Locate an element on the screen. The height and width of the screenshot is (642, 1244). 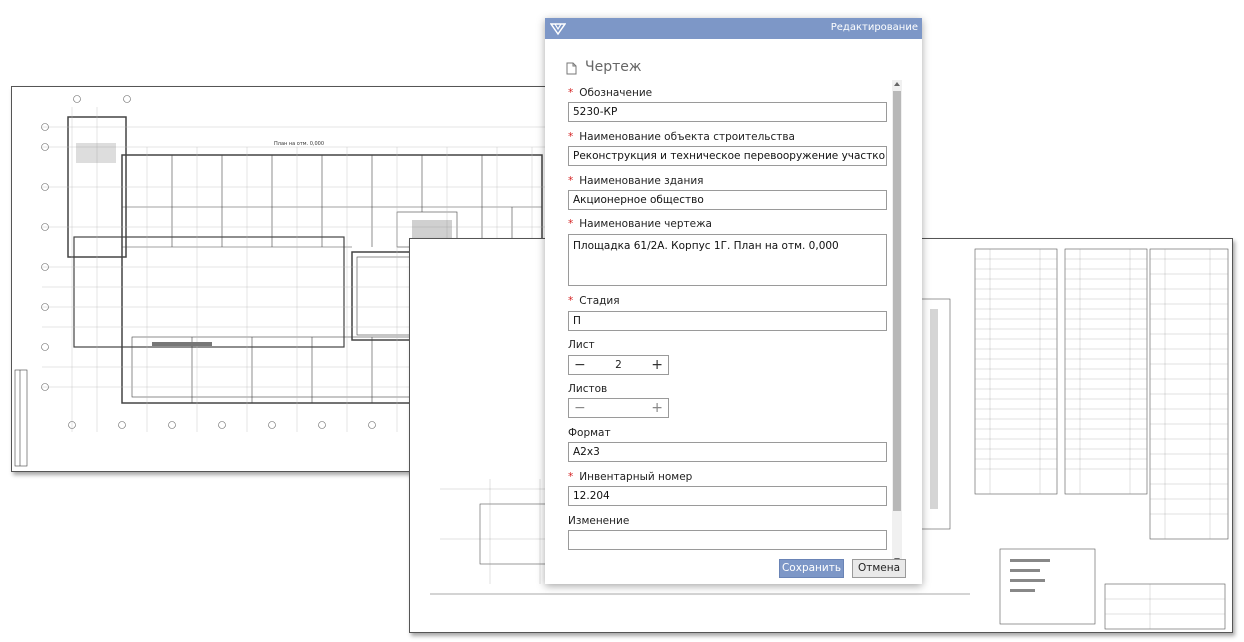
sheets-increment-button: + is located at coordinates (657, 408).